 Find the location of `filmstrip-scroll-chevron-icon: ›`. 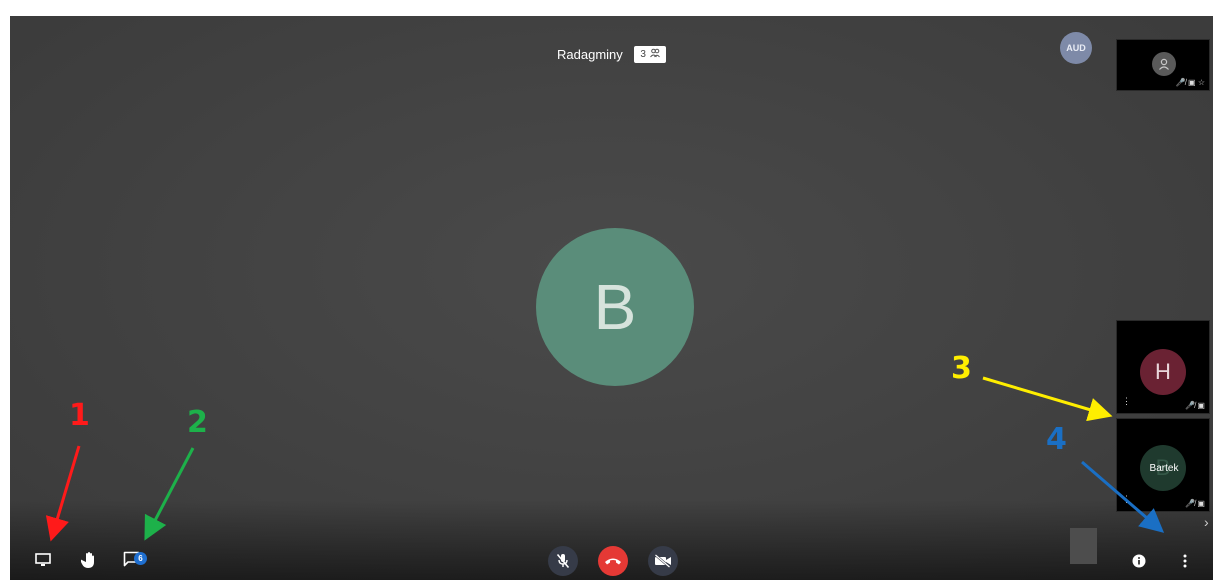

filmstrip-scroll-chevron-icon: › is located at coordinates (1206, 522).